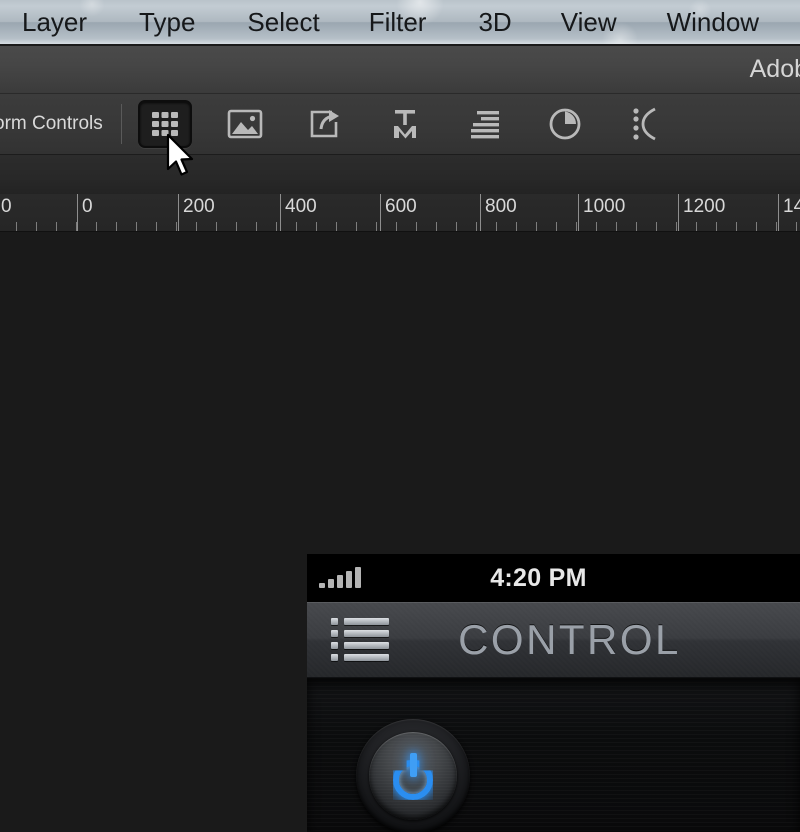  I want to click on menu-item-3d: 3D, so click(494, 22).